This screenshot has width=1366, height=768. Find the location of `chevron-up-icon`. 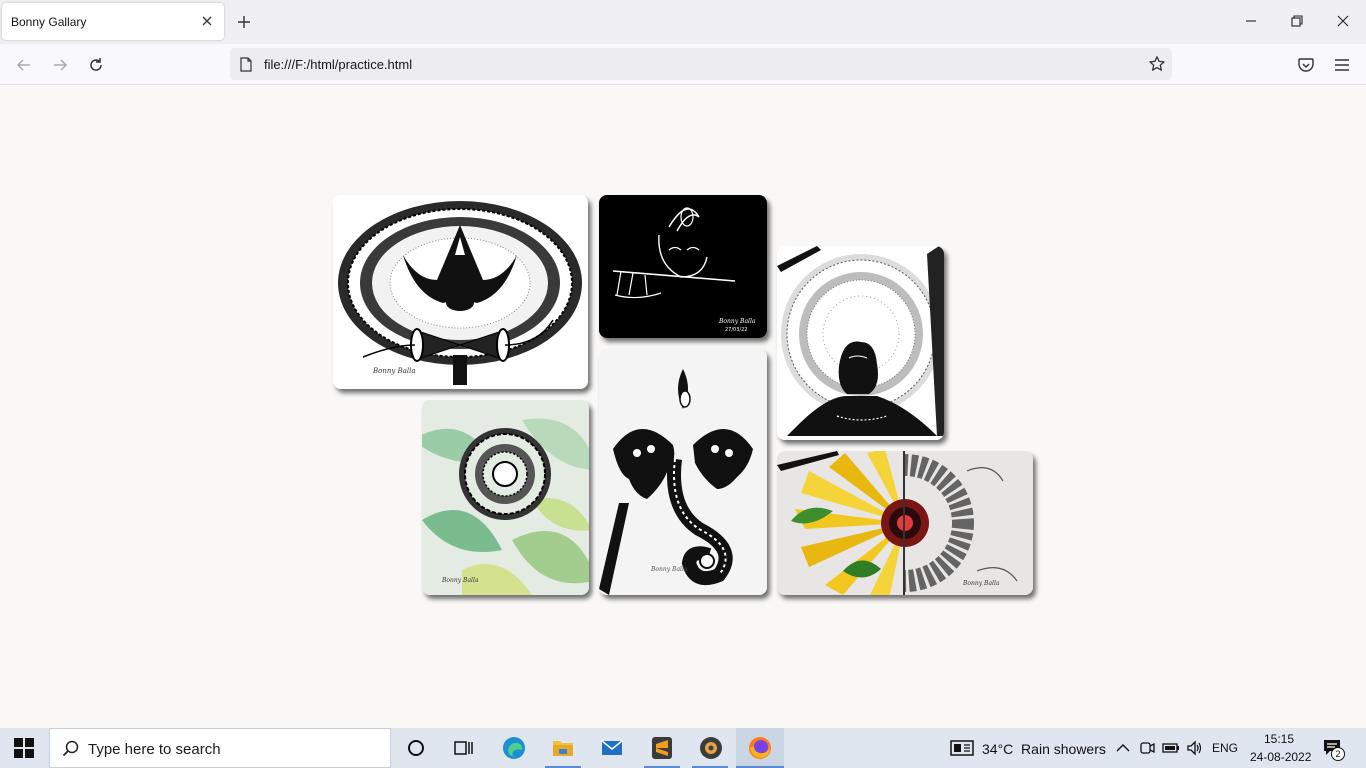

chevron-up-icon is located at coordinates (1123, 748).